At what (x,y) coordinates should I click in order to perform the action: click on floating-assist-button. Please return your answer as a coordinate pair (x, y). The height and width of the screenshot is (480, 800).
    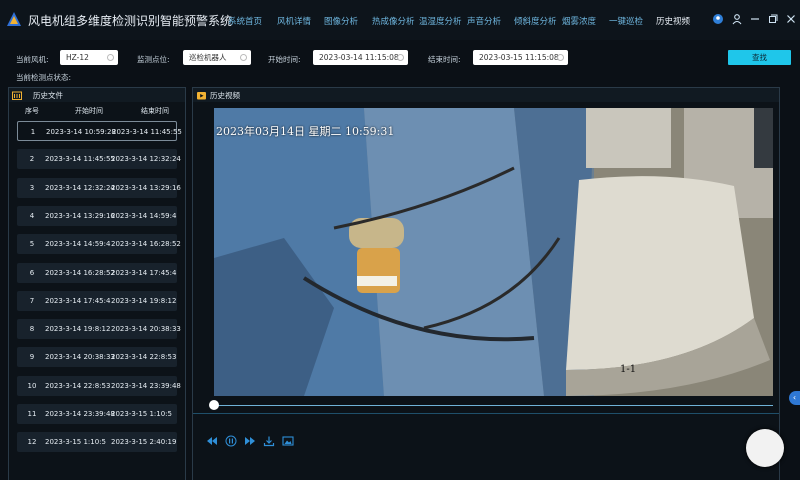
    Looking at the image, I should click on (765, 448).